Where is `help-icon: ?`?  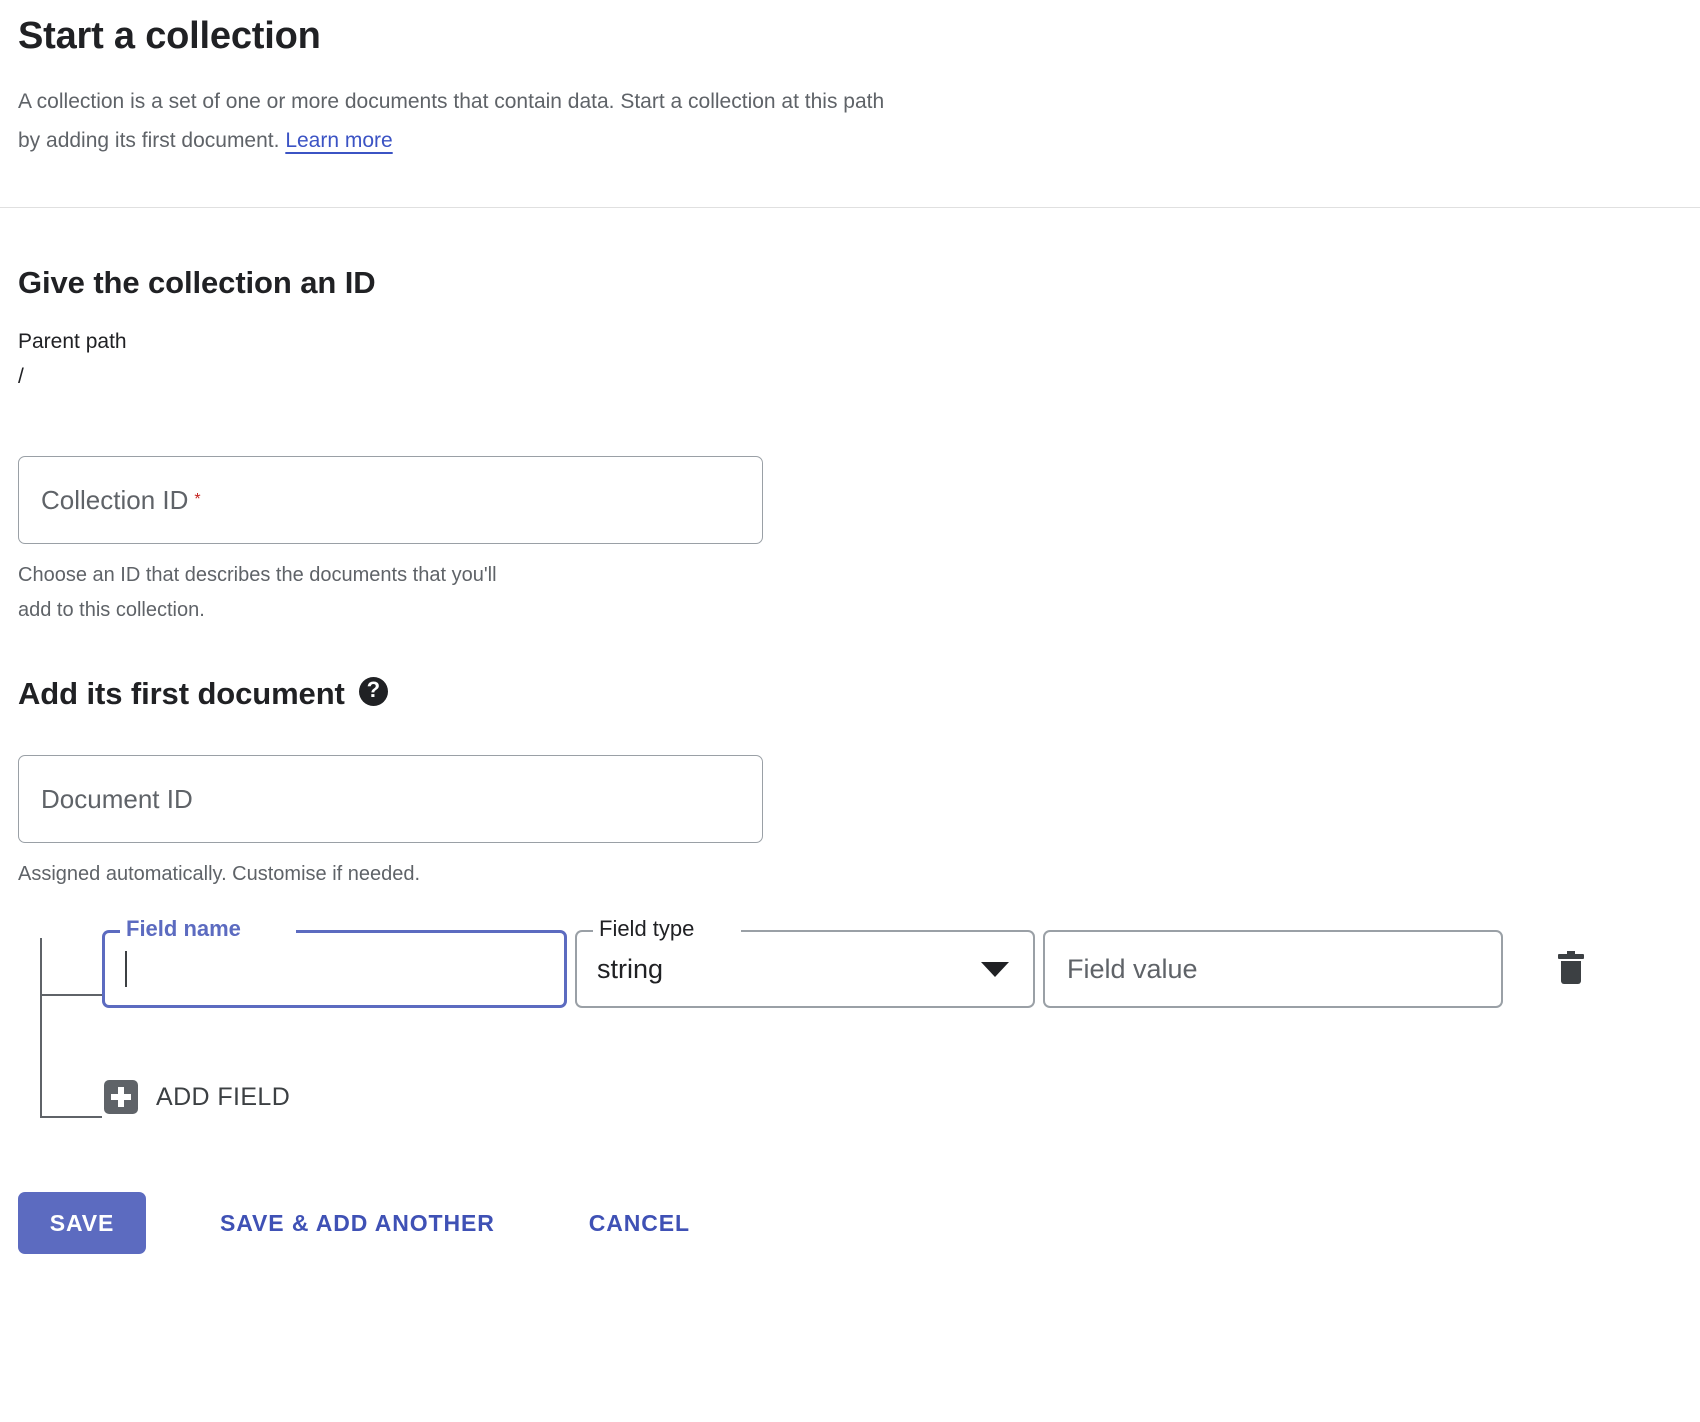 help-icon: ? is located at coordinates (373, 691).